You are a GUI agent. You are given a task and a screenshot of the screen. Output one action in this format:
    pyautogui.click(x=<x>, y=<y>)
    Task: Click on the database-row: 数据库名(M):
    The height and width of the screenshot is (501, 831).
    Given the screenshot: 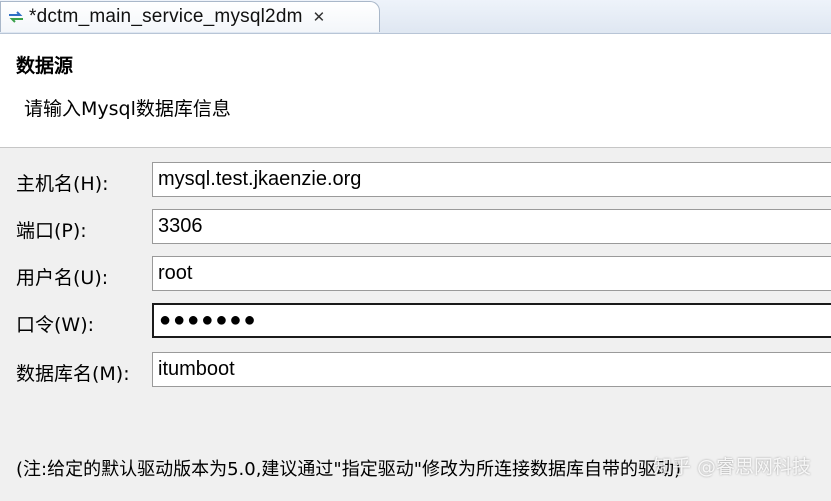 What is the action you would take?
    pyautogui.click(x=415, y=370)
    